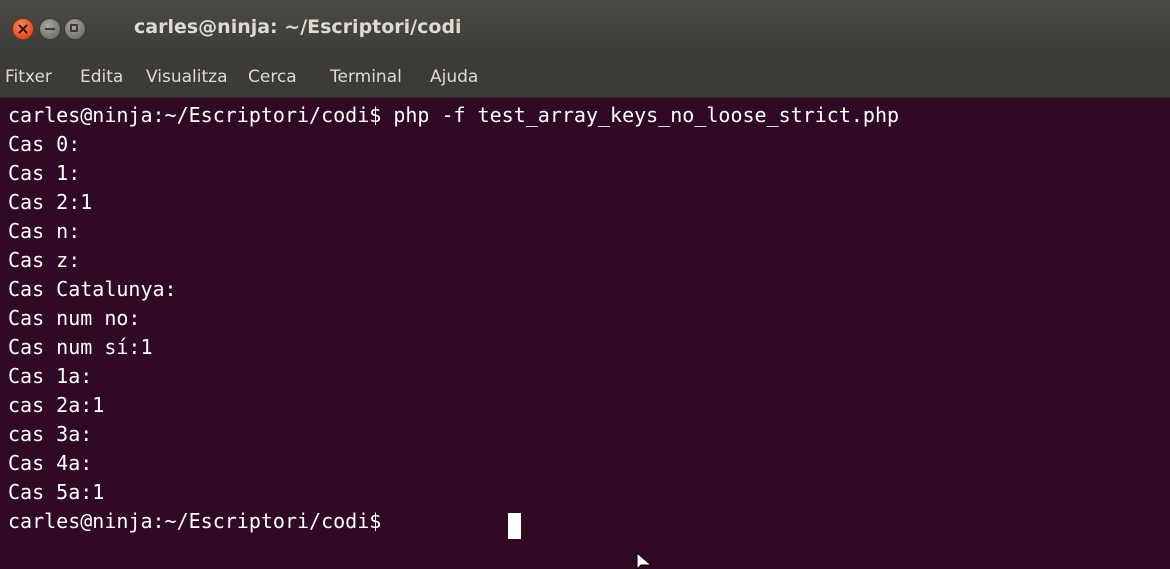 This screenshot has height=569, width=1170. What do you see at coordinates (201, 521) in the screenshot?
I see `terminal-line-prompt: carles@ninja:~/Escriptori/codi$` at bounding box center [201, 521].